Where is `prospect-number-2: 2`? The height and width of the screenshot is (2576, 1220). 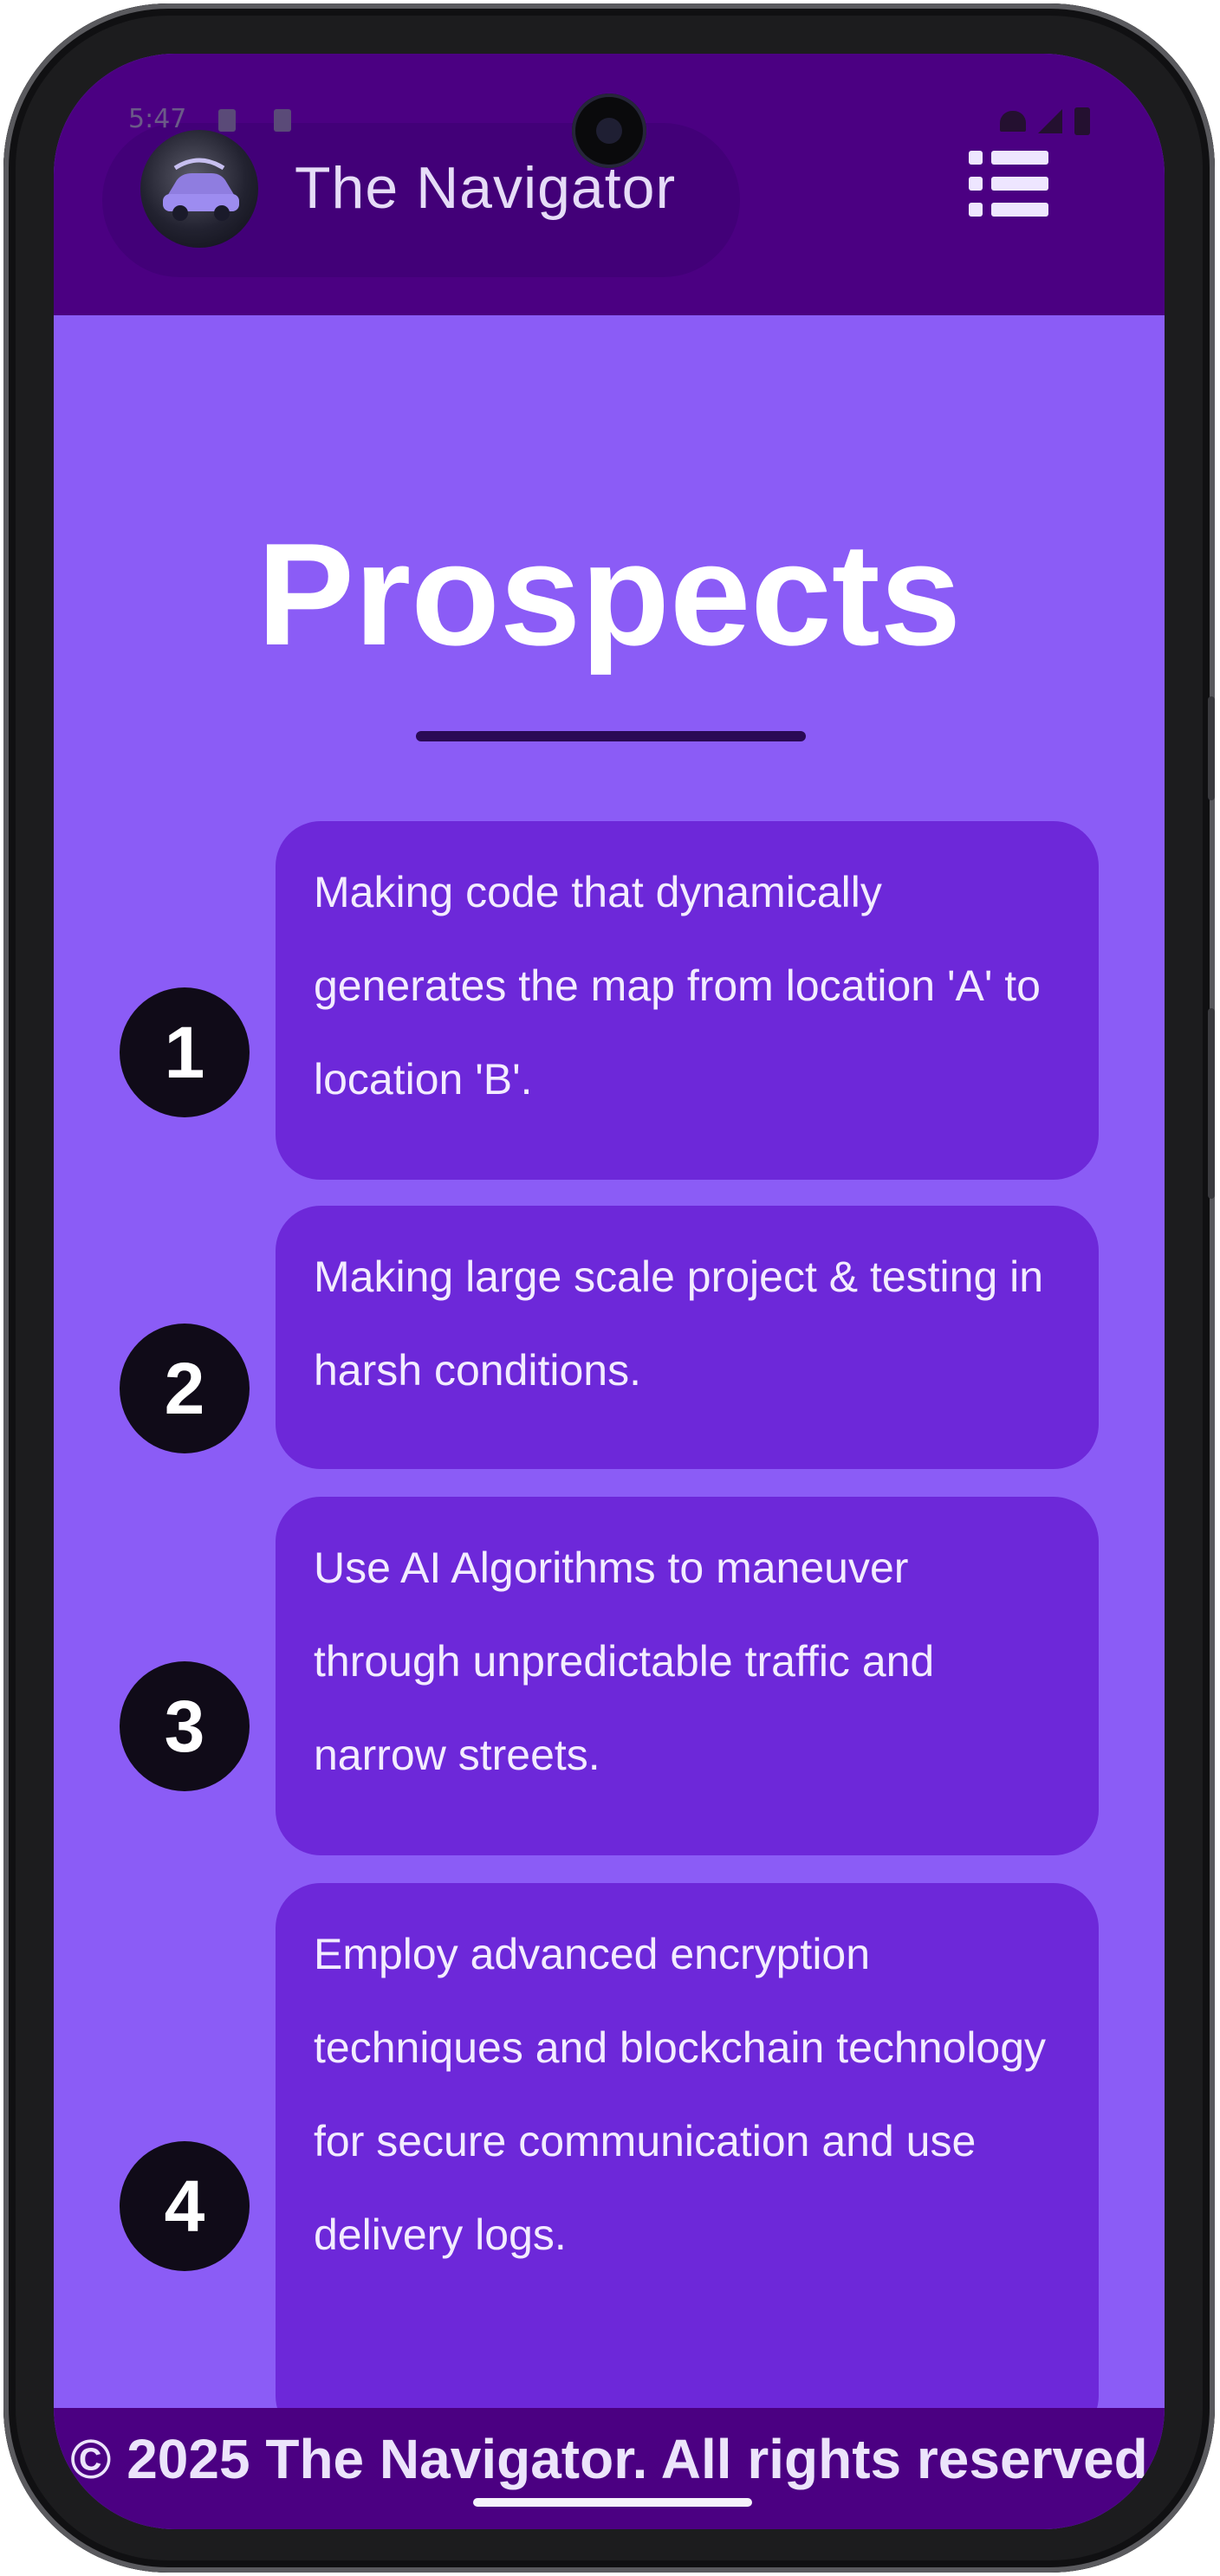 prospect-number-2: 2 is located at coordinates (185, 1388).